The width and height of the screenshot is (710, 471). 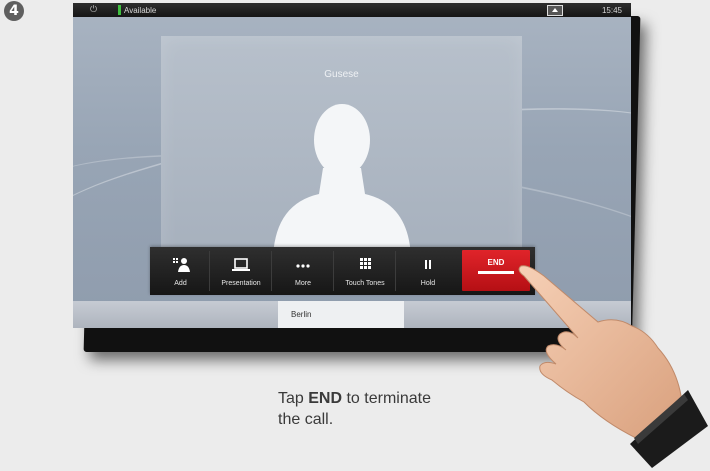 What do you see at coordinates (180, 283) in the screenshot?
I see `add-label: Add` at bounding box center [180, 283].